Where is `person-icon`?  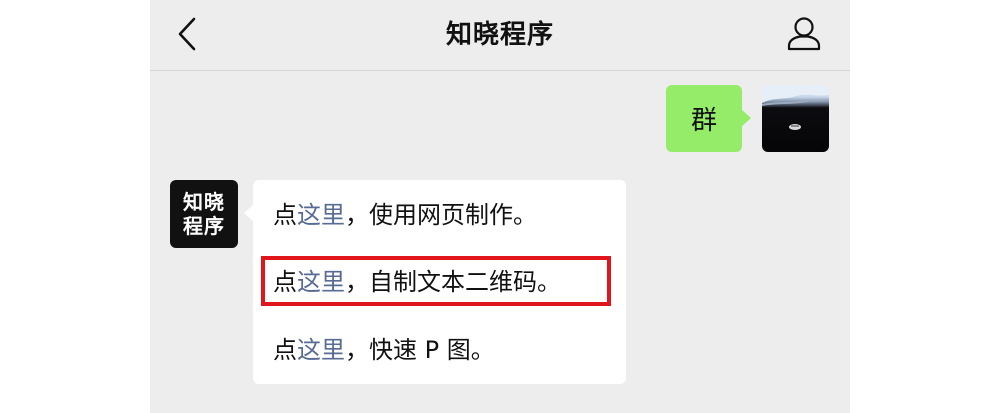 person-icon is located at coordinates (804, 34).